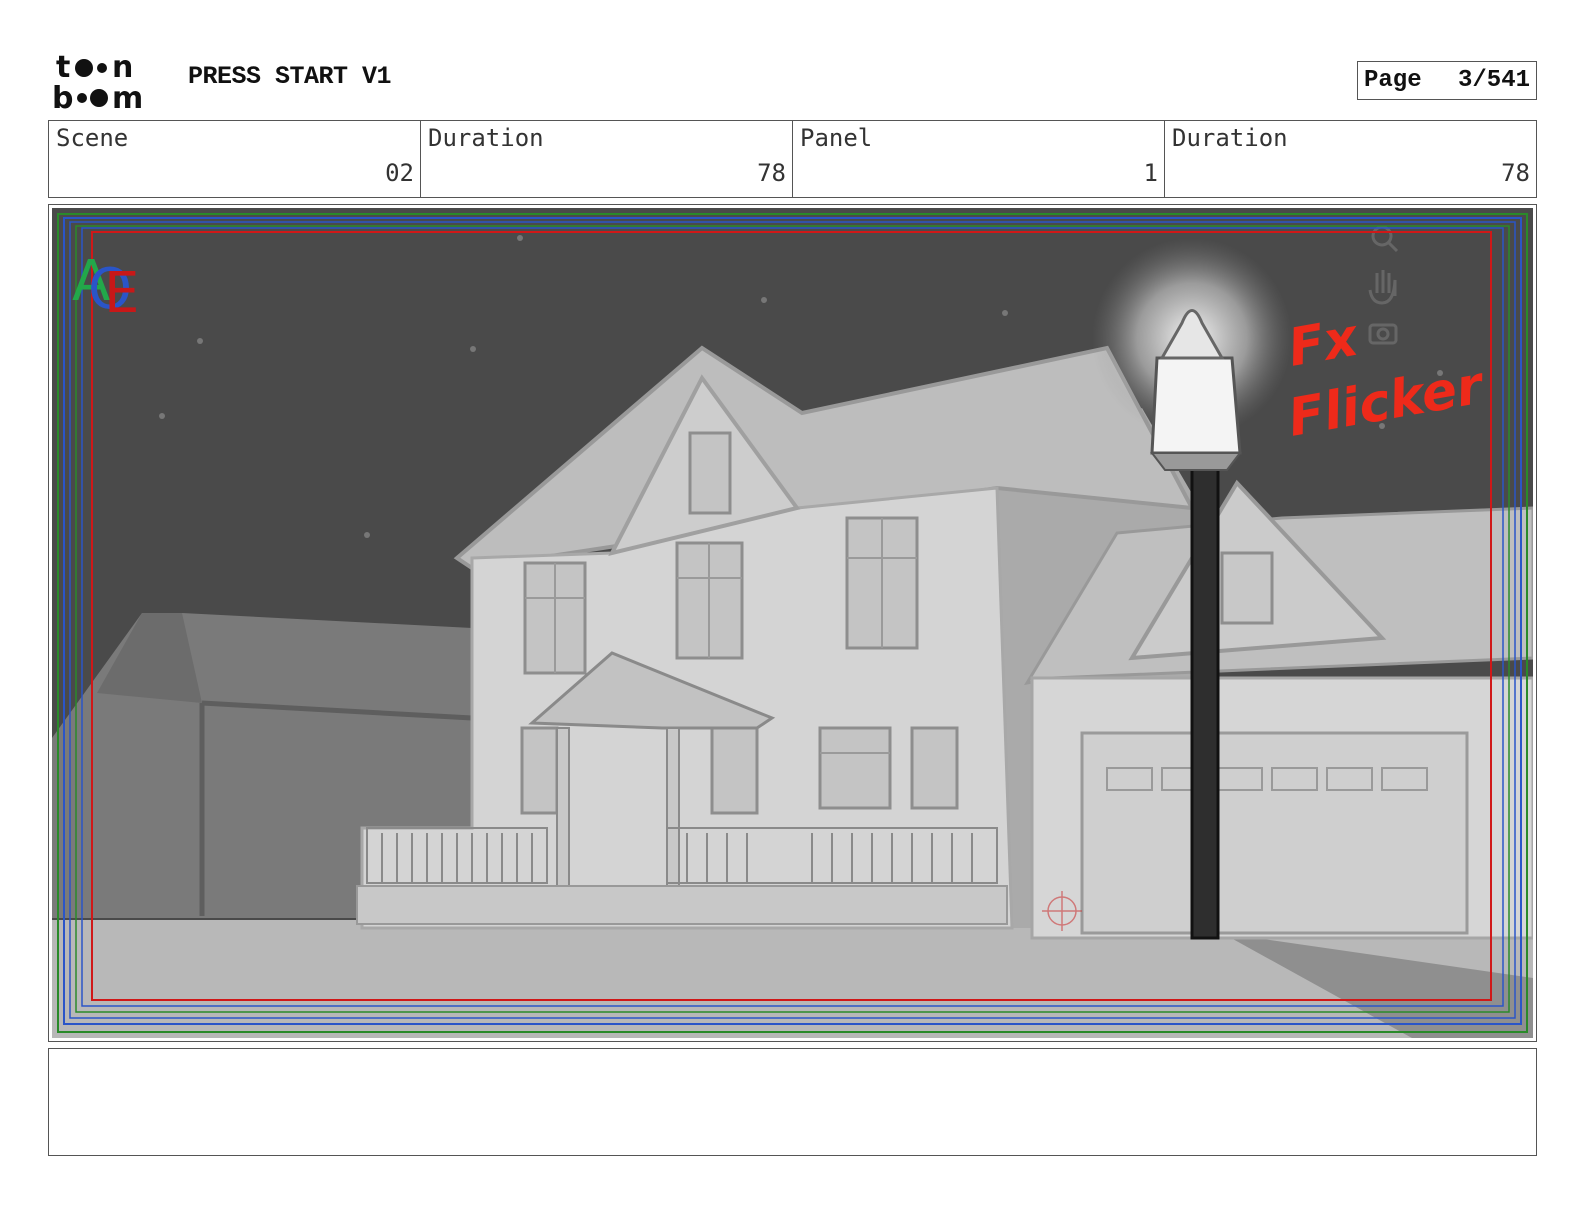  Describe the element at coordinates (92, 138) in the screenshot. I see `scene-label: Scene` at that location.